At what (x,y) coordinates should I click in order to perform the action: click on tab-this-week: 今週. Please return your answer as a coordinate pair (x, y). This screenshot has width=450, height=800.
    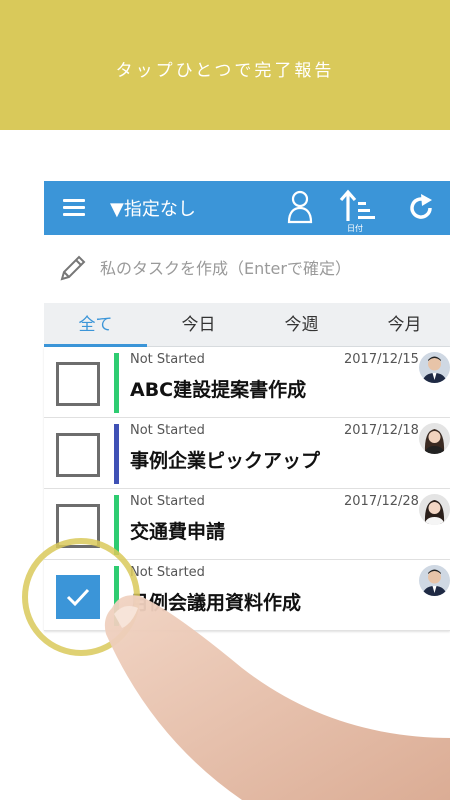
    Looking at the image, I should click on (301, 325).